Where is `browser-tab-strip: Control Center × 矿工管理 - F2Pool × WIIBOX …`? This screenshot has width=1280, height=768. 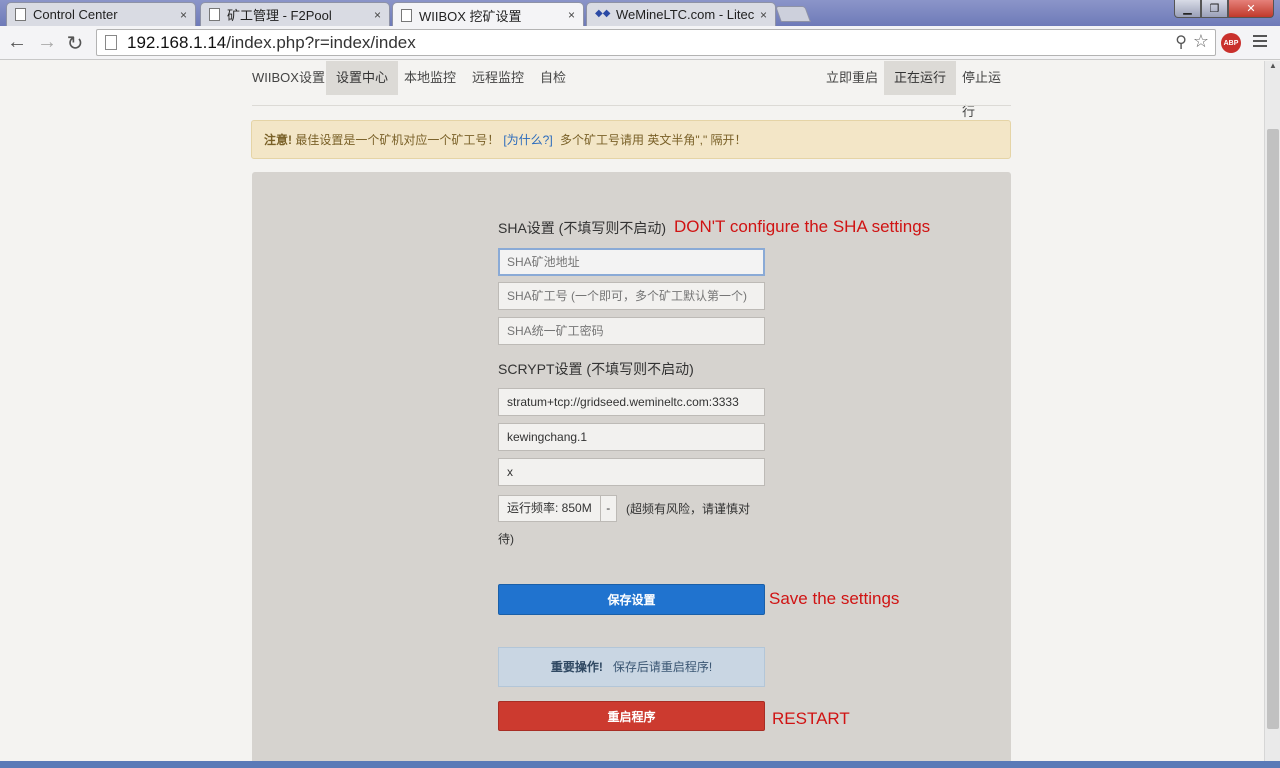 browser-tab-strip: Control Center × 矿工管理 - F2Pool × WIIBOX … is located at coordinates (640, 13).